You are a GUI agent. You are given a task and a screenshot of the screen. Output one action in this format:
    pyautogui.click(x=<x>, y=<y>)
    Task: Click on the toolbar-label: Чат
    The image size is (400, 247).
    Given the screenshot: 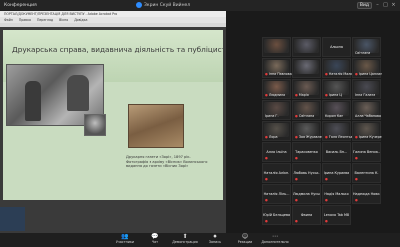 What is the action you would take?
    pyautogui.click(x=155, y=242)
    